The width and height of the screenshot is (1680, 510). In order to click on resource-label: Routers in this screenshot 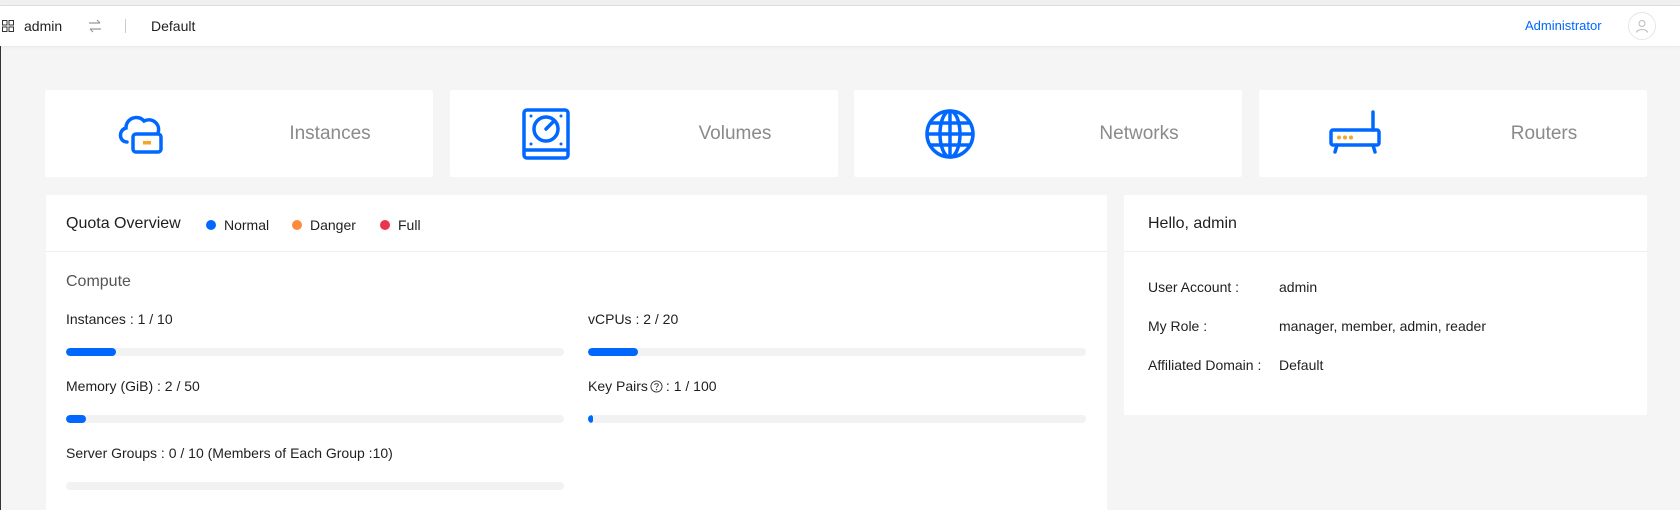, I will do `click(1544, 133)`.